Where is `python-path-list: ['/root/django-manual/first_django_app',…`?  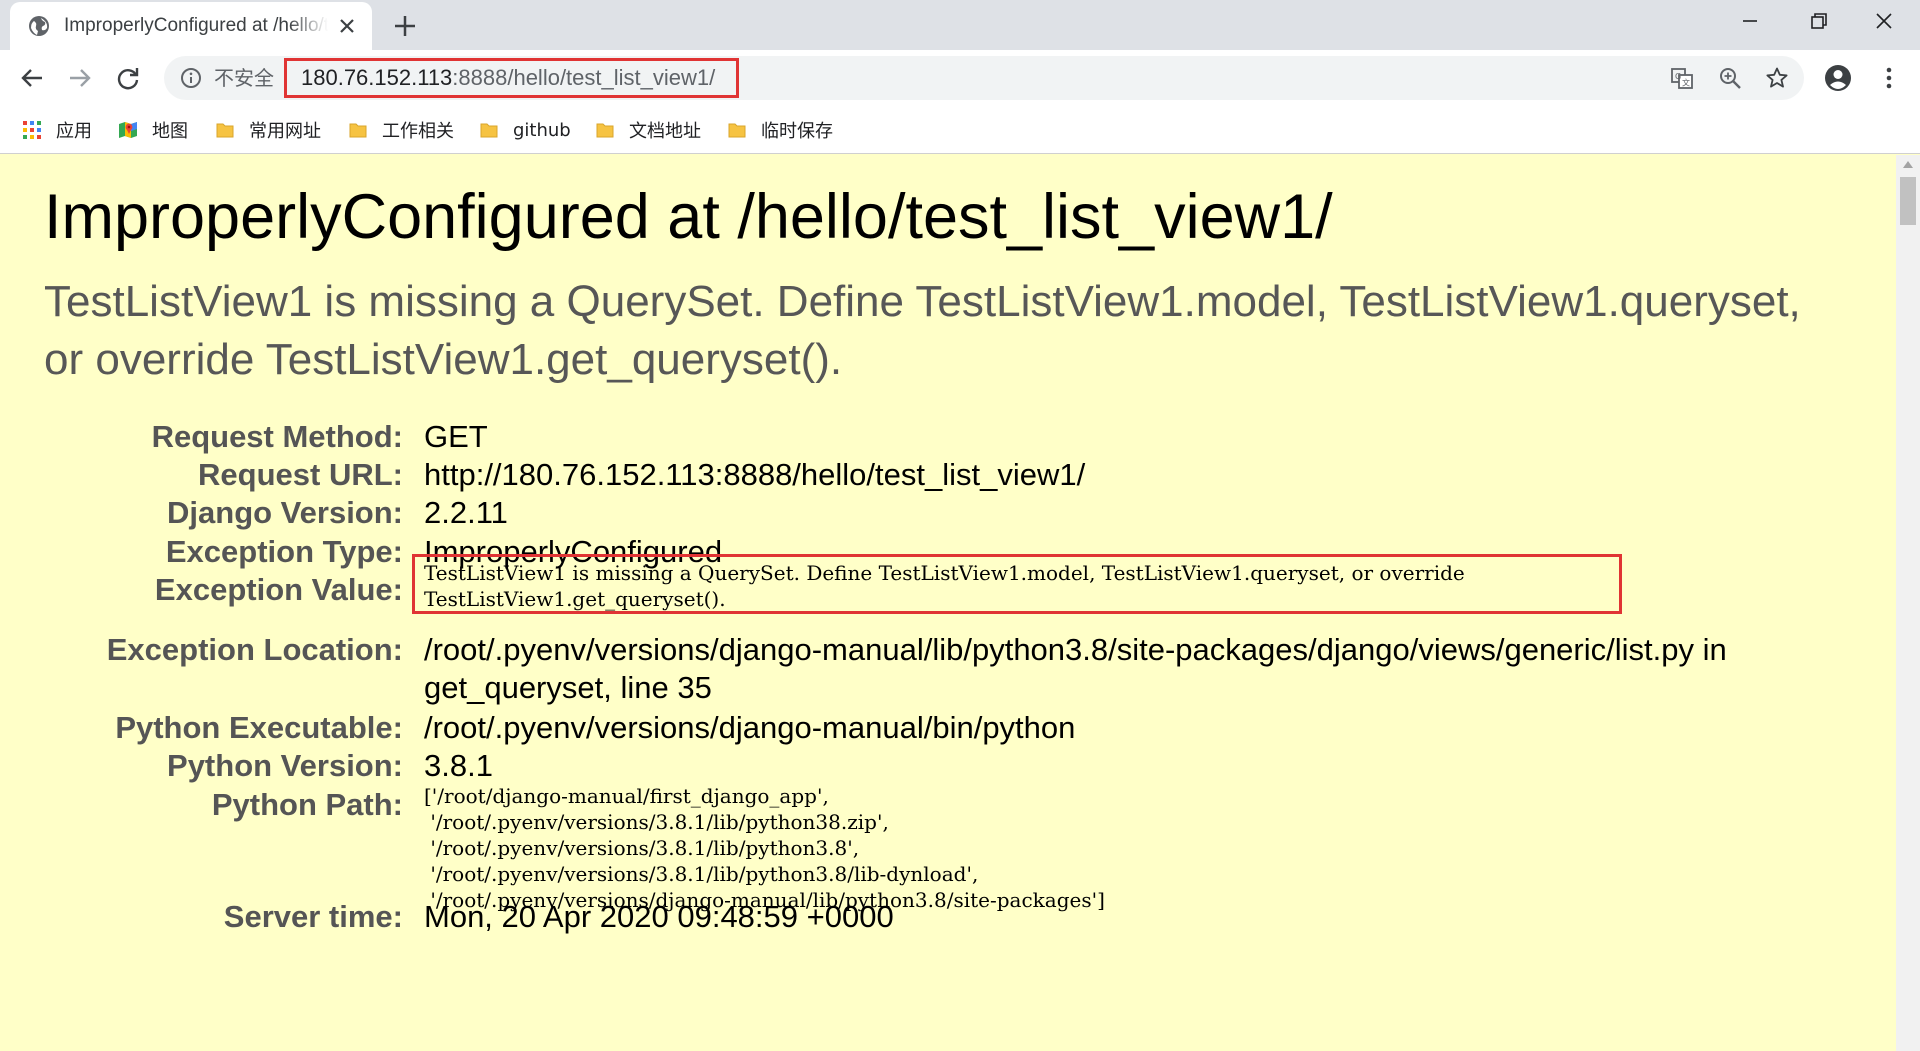 python-path-list: ['/root/django-manual/first_django_app',… is located at coordinates (764, 848).